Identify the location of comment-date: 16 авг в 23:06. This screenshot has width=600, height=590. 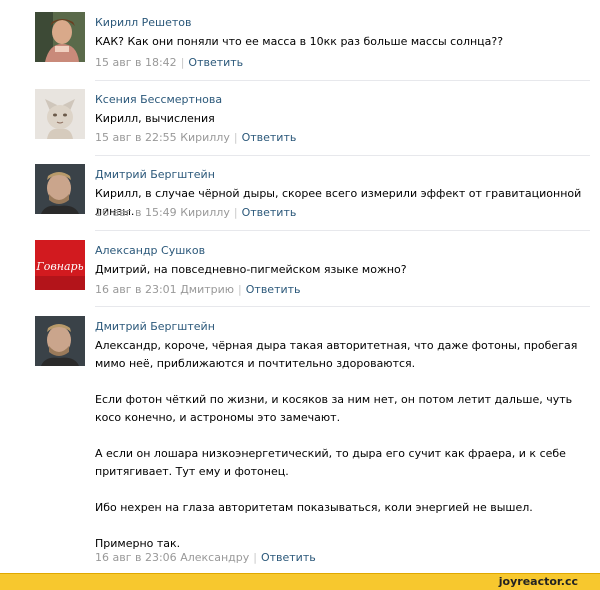
(136, 557).